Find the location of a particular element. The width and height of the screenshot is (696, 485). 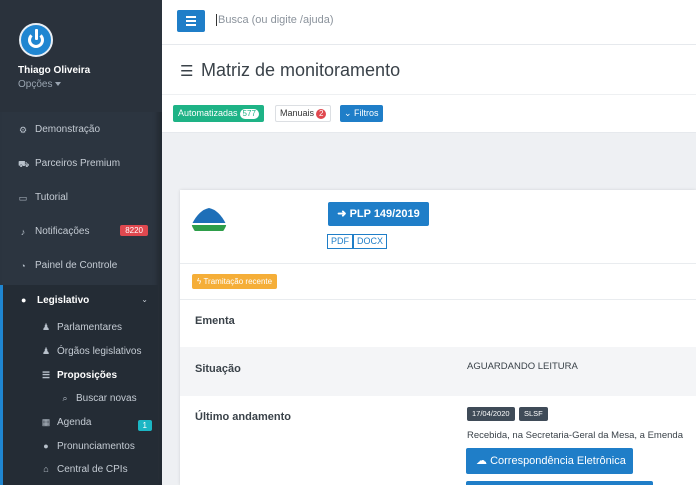

page-title: ☰ Matriz de monitoramento is located at coordinates (290, 70).